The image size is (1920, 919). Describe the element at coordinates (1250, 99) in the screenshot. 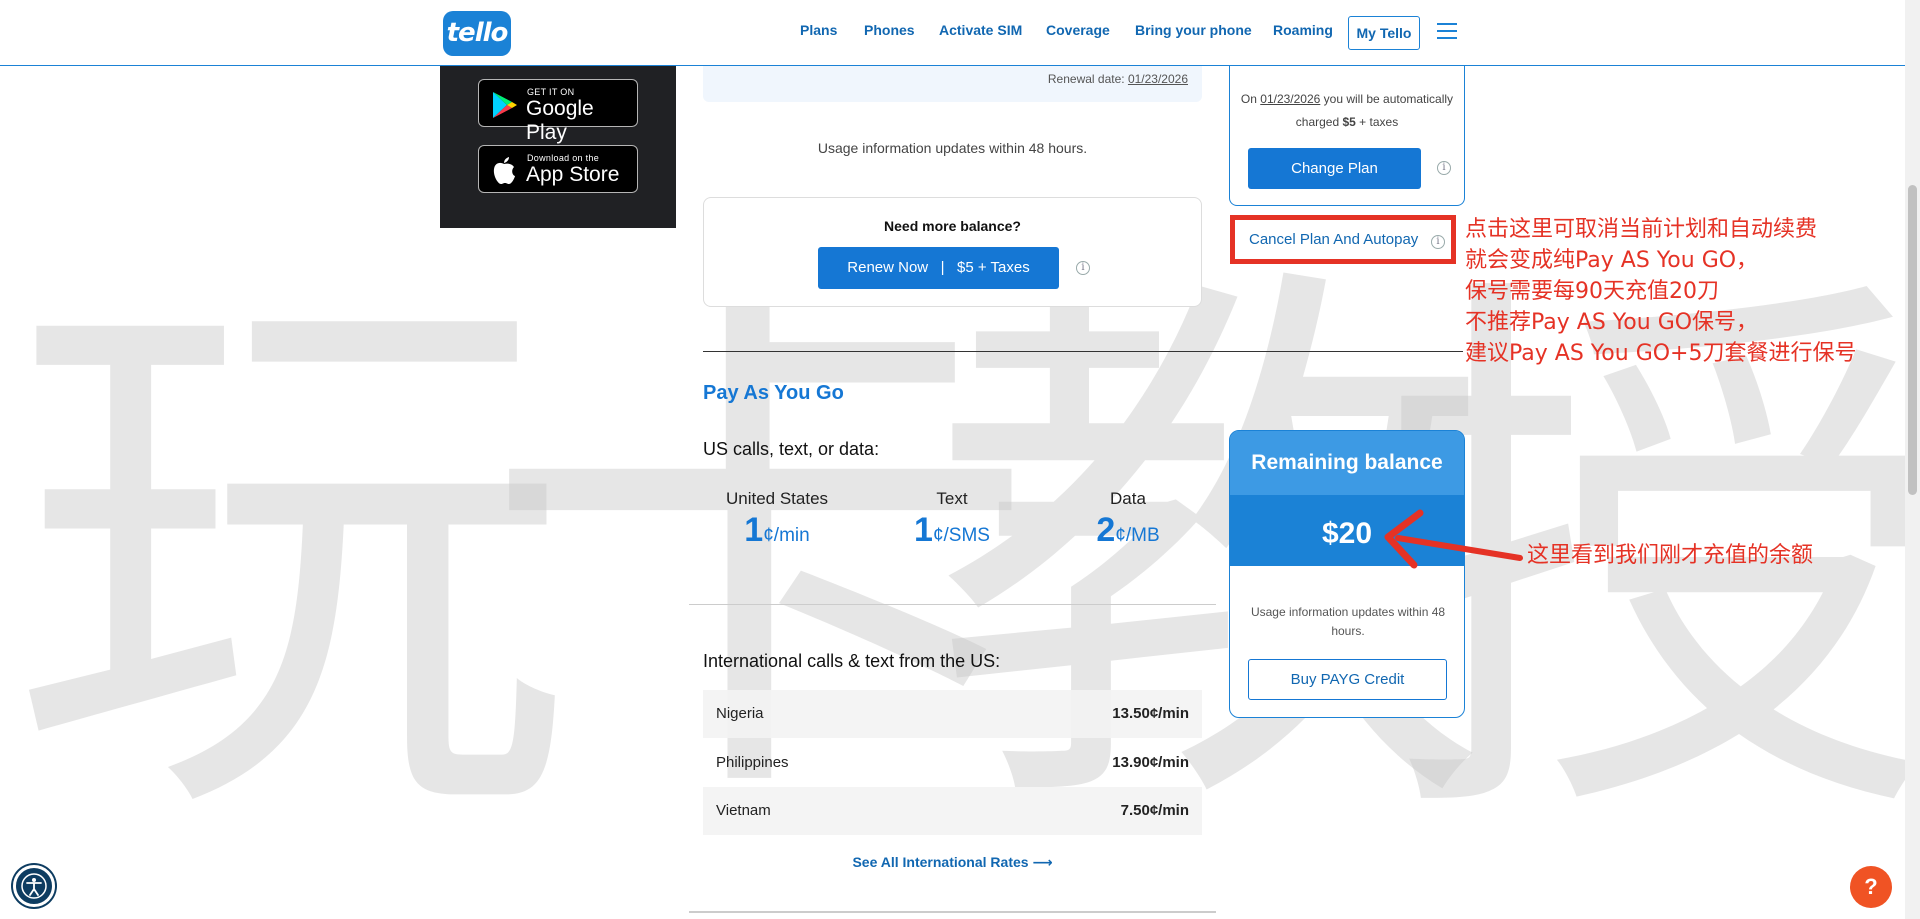

I see `autopay-prefix: On` at that location.